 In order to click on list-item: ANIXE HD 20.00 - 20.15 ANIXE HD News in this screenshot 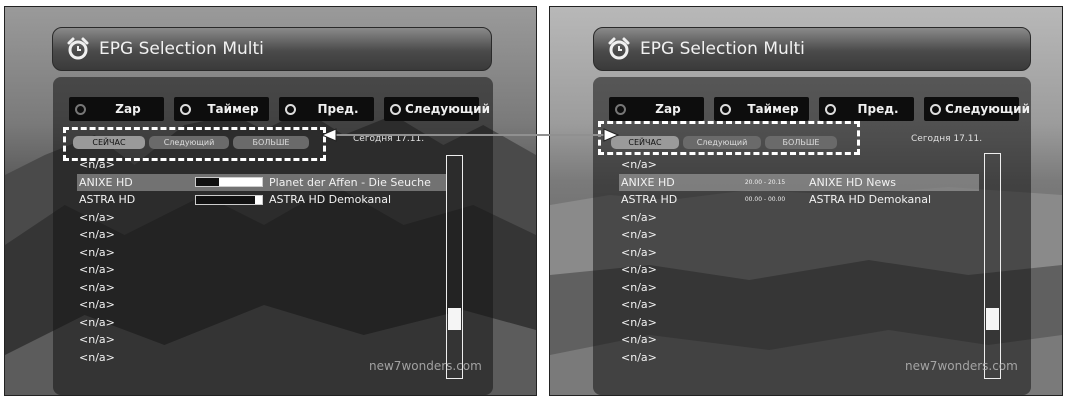, I will do `click(799, 182)`.